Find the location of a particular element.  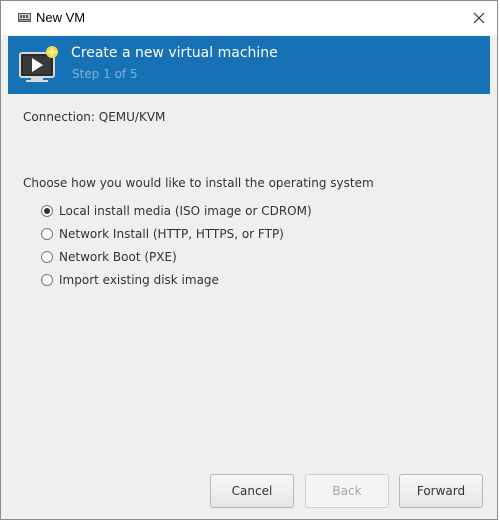

radio-network-install: Network Install (HTTP, HTTPS, or FTP) is located at coordinates (176, 233).